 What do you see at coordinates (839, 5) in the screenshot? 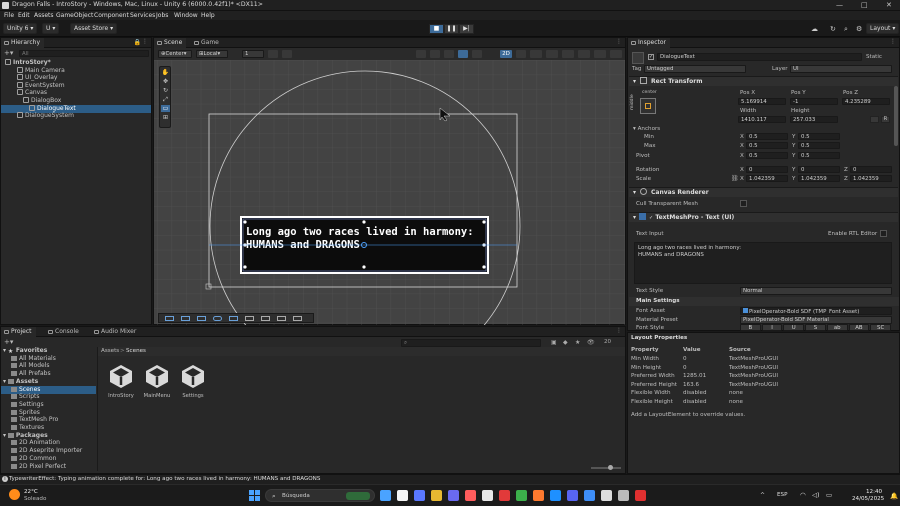
I see `minimize-button: —` at bounding box center [839, 5].